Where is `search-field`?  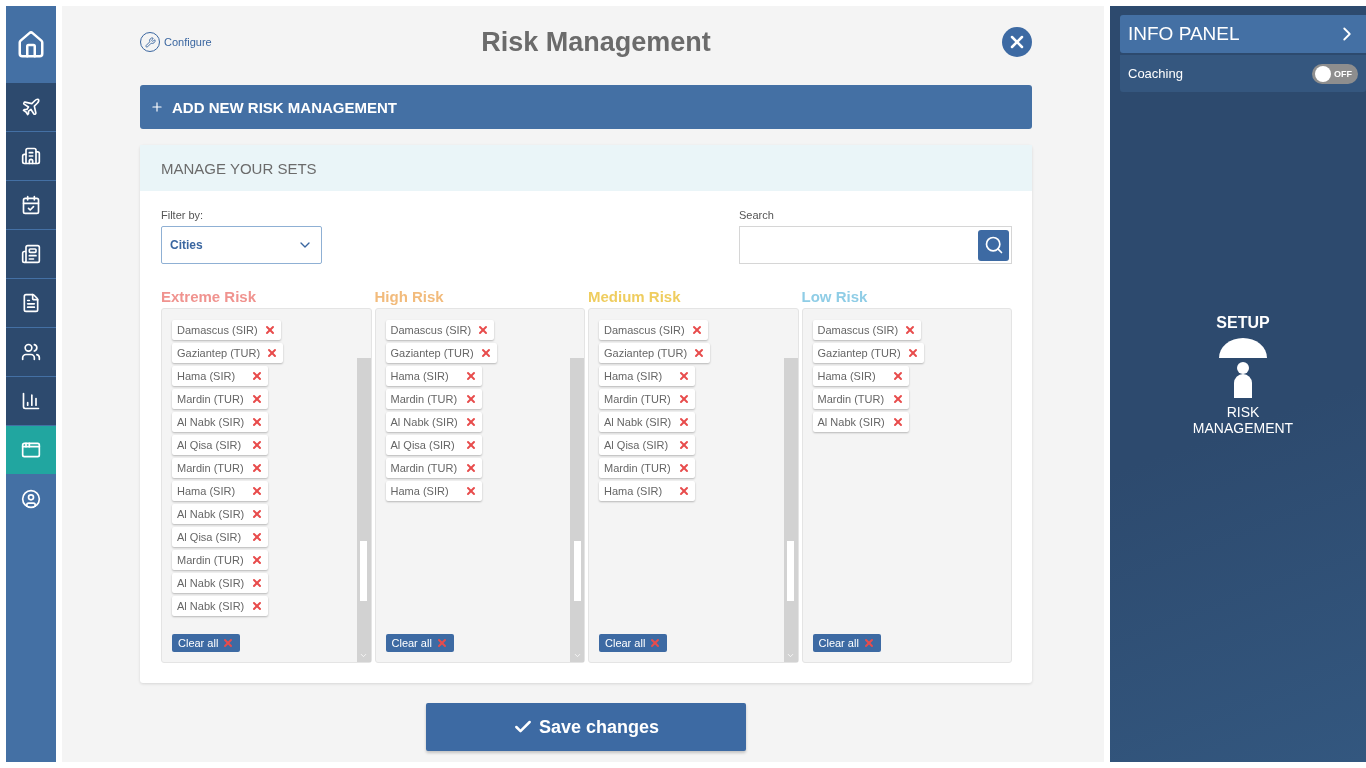 search-field is located at coordinates (875, 245).